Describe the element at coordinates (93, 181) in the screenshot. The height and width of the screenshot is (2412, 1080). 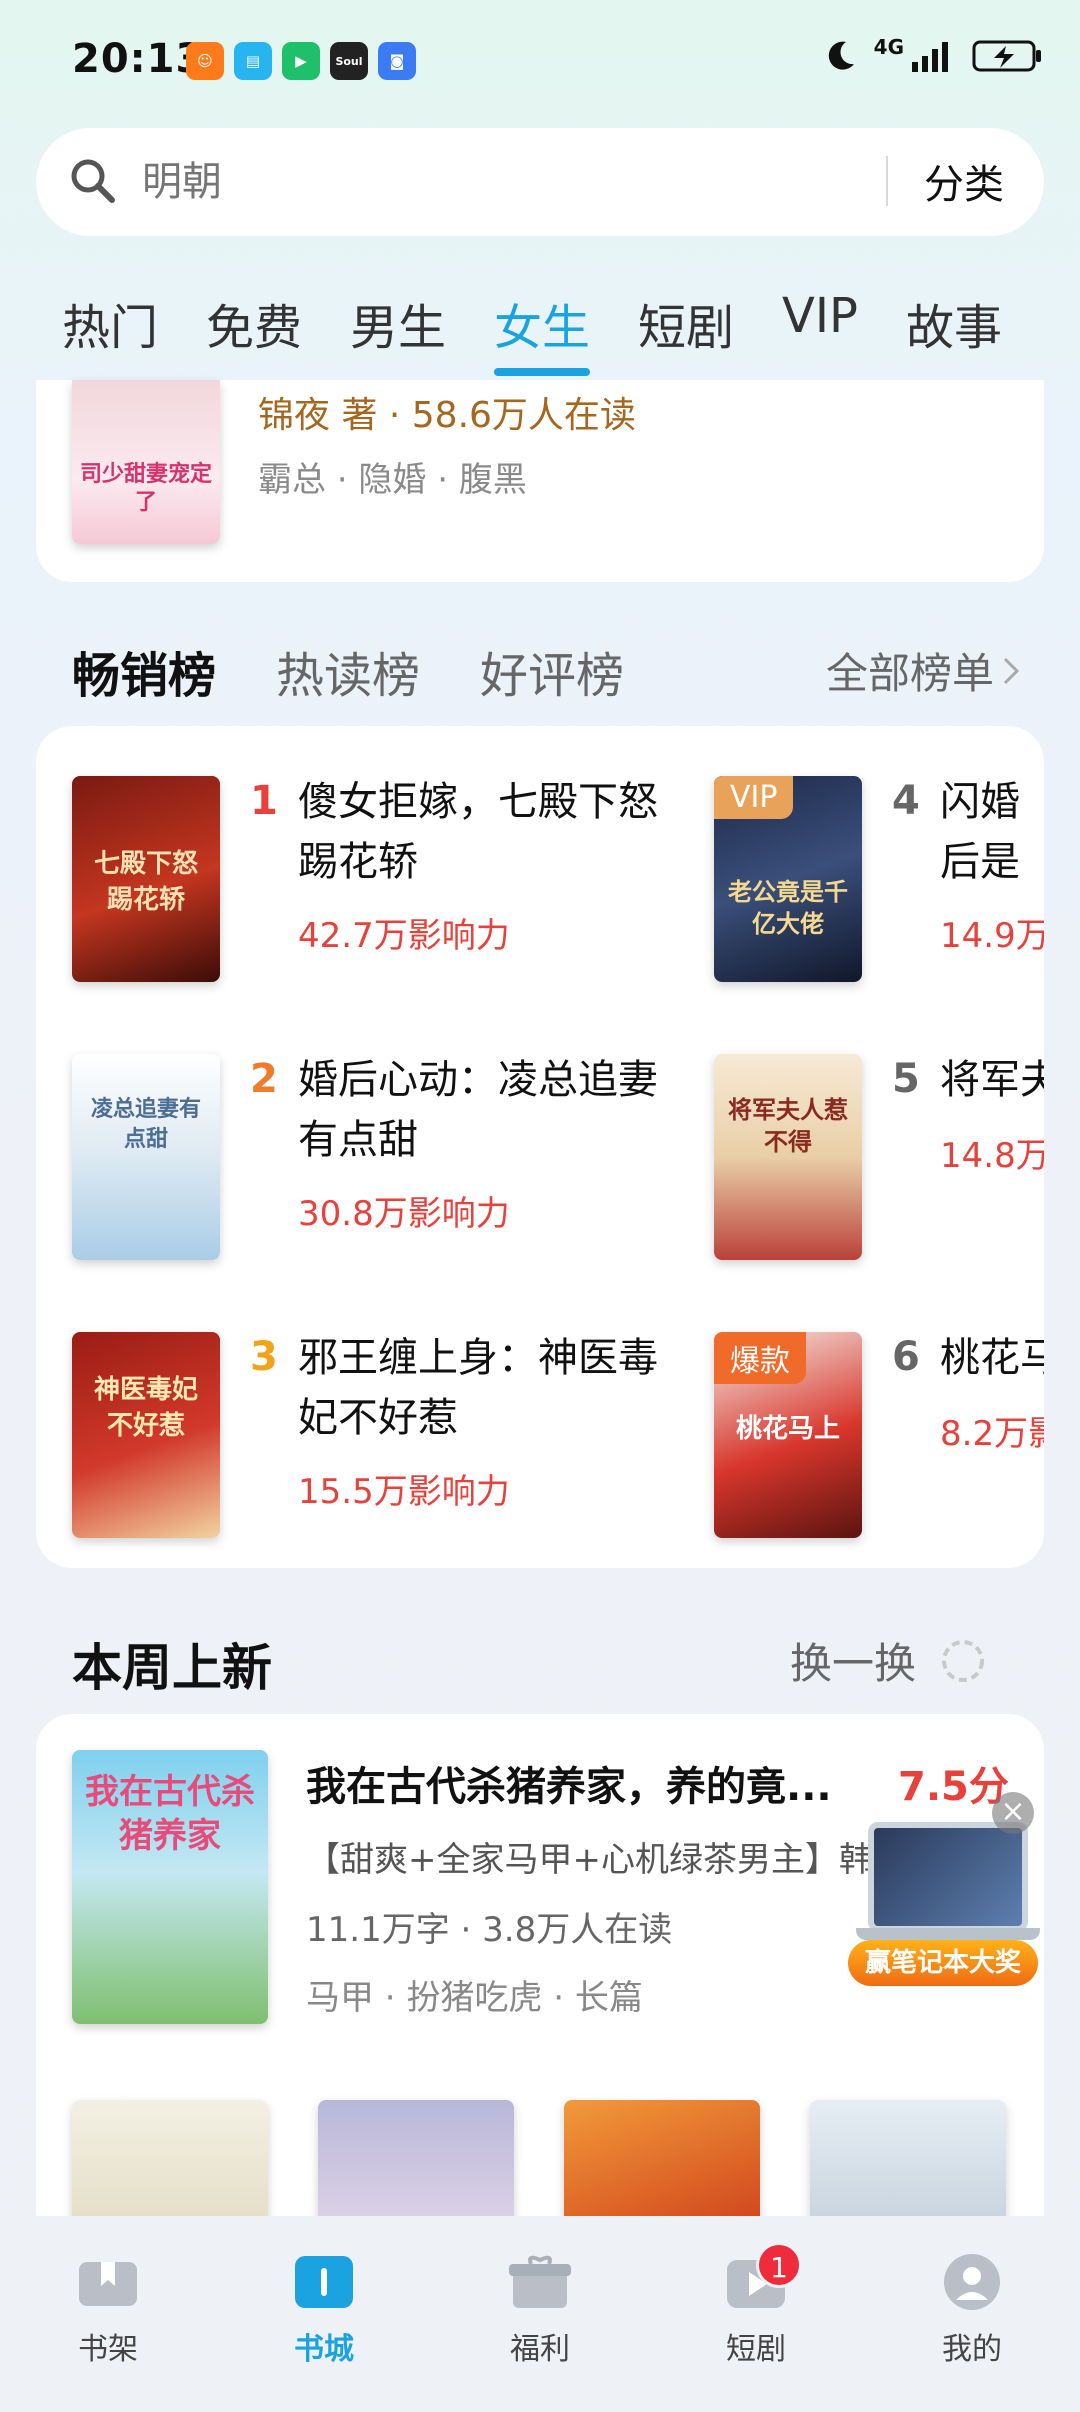
I see `search-icon` at that location.